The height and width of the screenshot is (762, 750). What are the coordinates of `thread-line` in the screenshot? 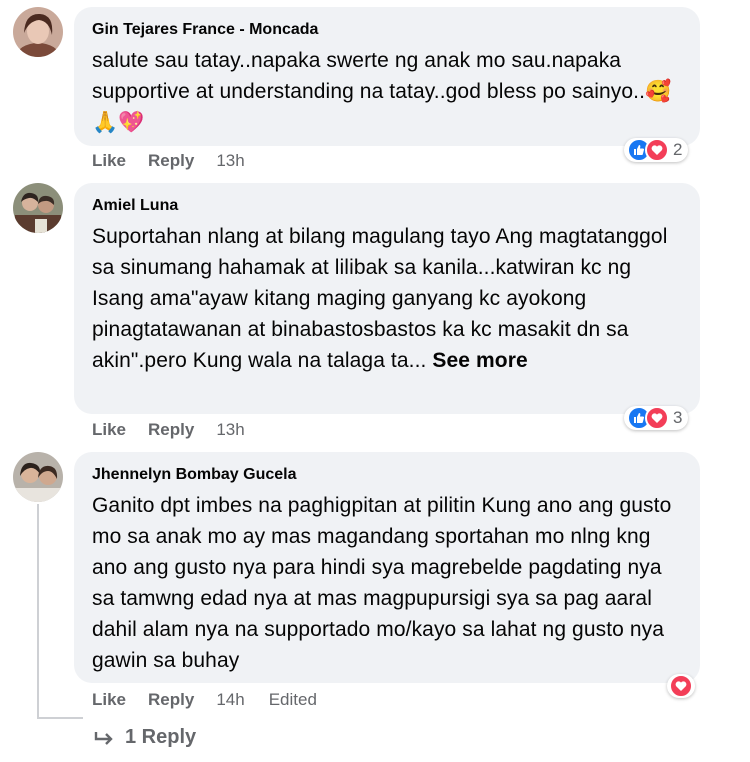 It's located at (38, 611).